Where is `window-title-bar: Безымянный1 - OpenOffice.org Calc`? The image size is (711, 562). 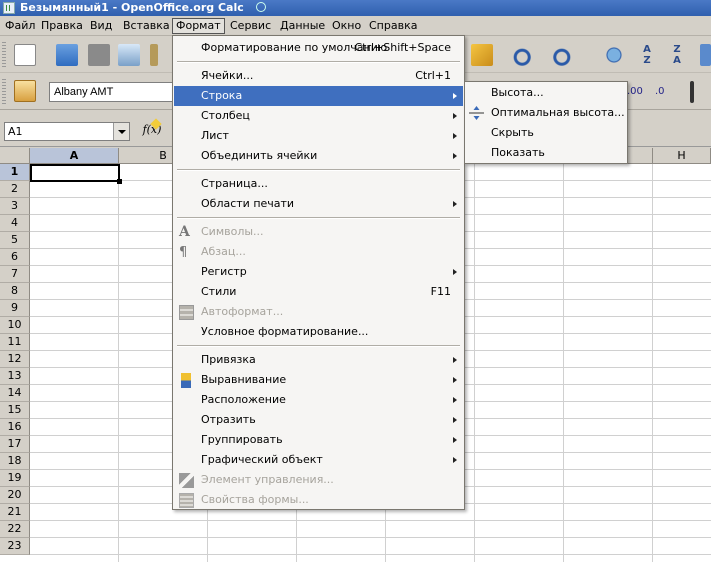
window-title-bar: Безымянный1 - OpenOffice.org Calc is located at coordinates (355, 8).